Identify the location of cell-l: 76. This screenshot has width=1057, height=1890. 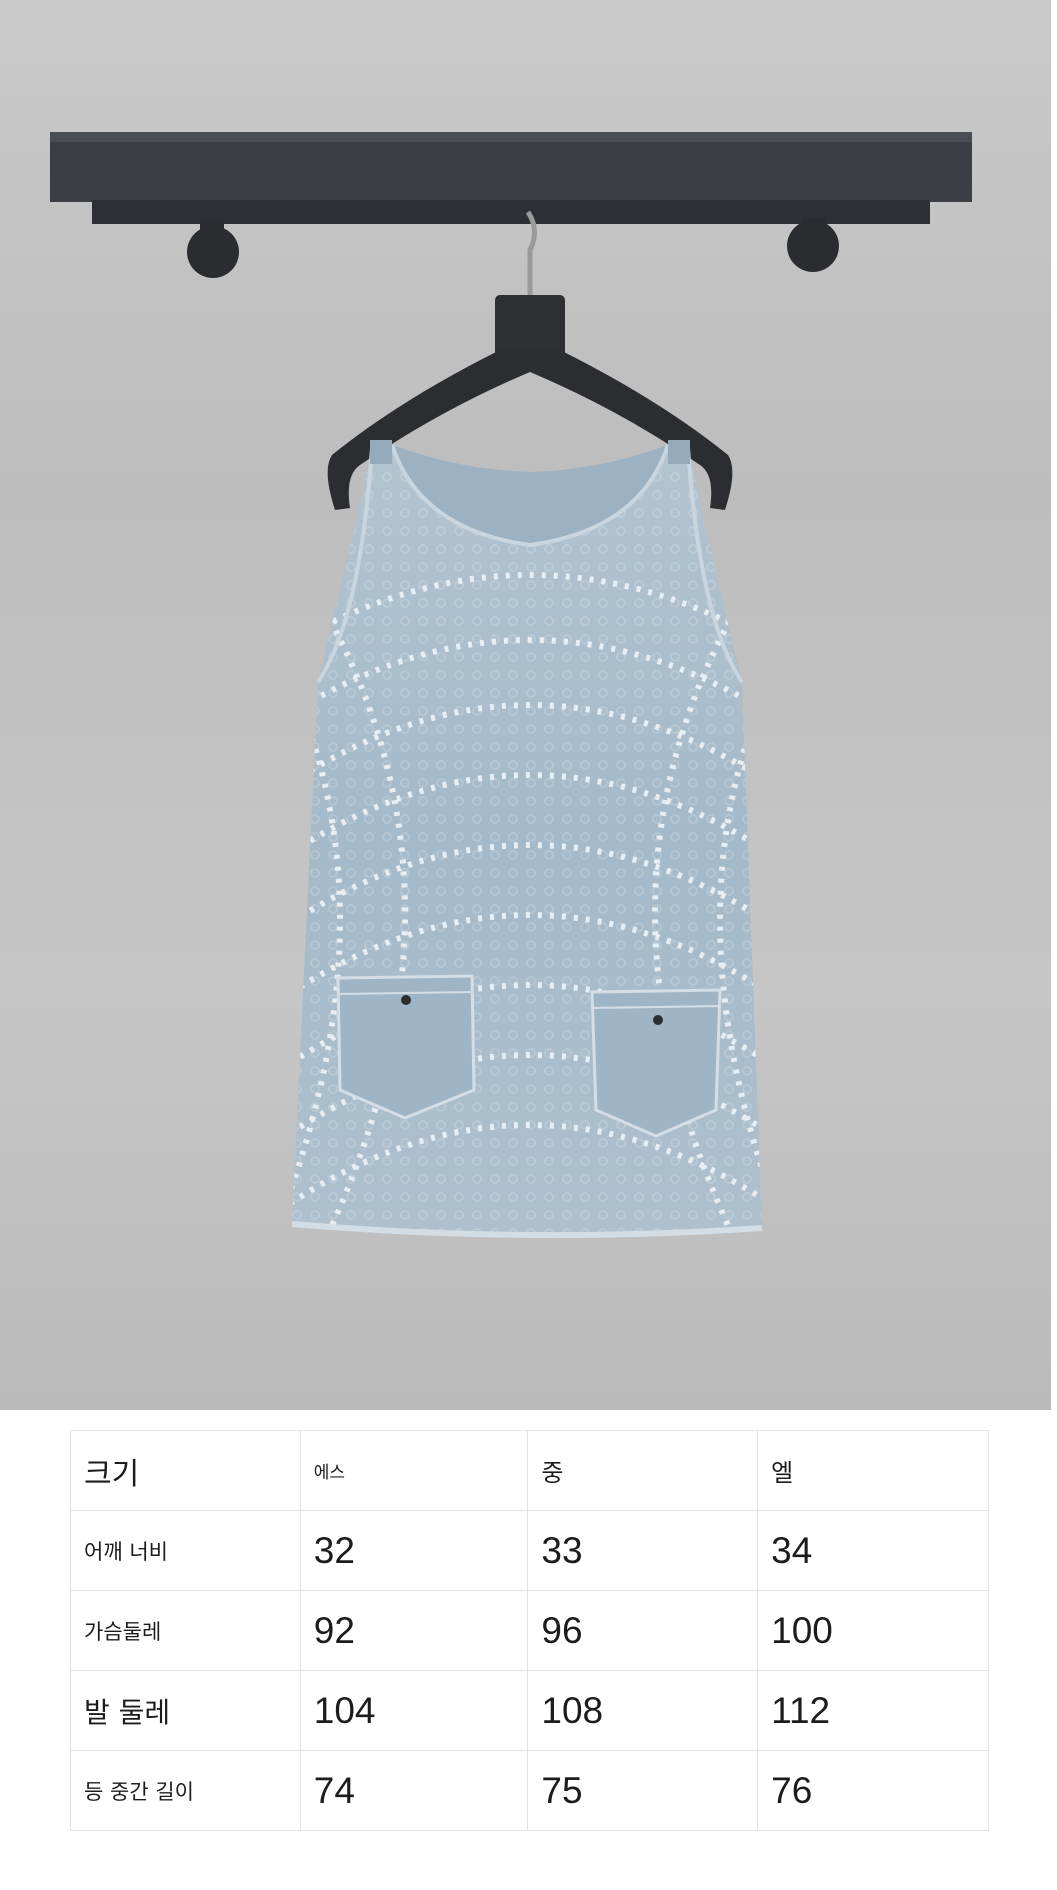
(873, 1790).